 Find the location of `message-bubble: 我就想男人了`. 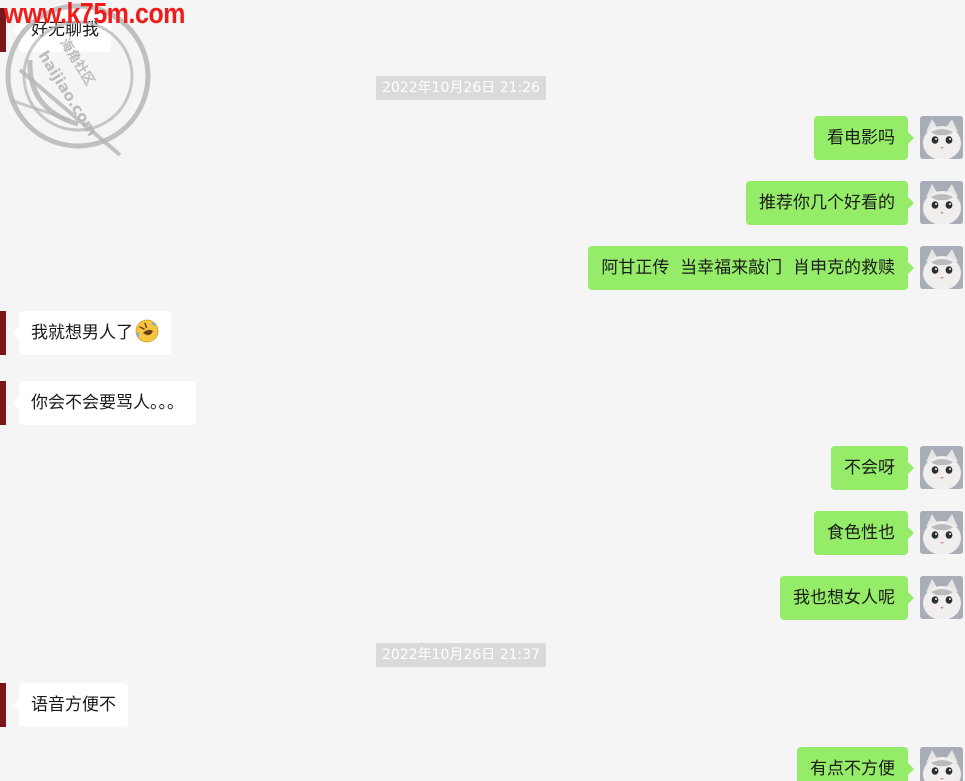

message-bubble: 我就想男人了 is located at coordinates (92, 333).